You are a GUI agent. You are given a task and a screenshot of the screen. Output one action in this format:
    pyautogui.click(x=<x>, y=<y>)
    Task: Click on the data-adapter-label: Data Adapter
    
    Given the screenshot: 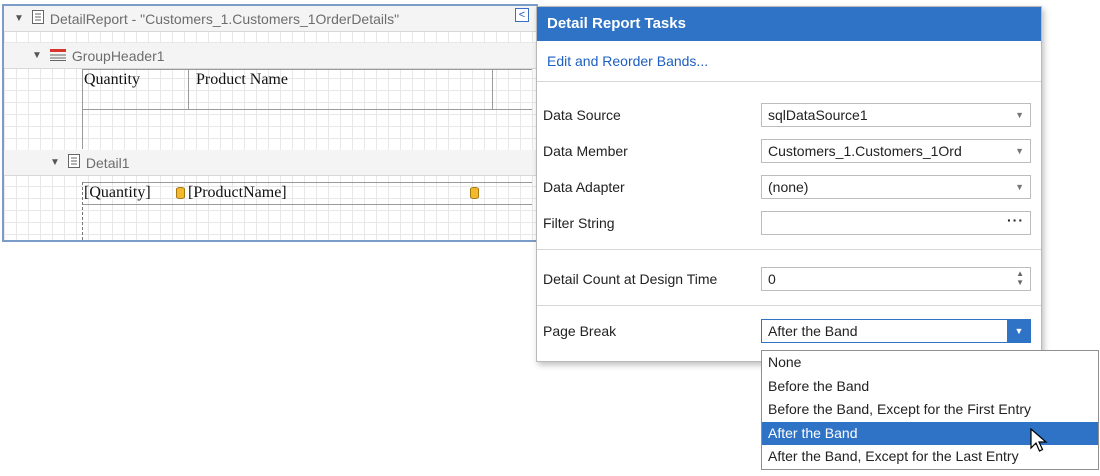 What is the action you would take?
    pyautogui.click(x=584, y=187)
    